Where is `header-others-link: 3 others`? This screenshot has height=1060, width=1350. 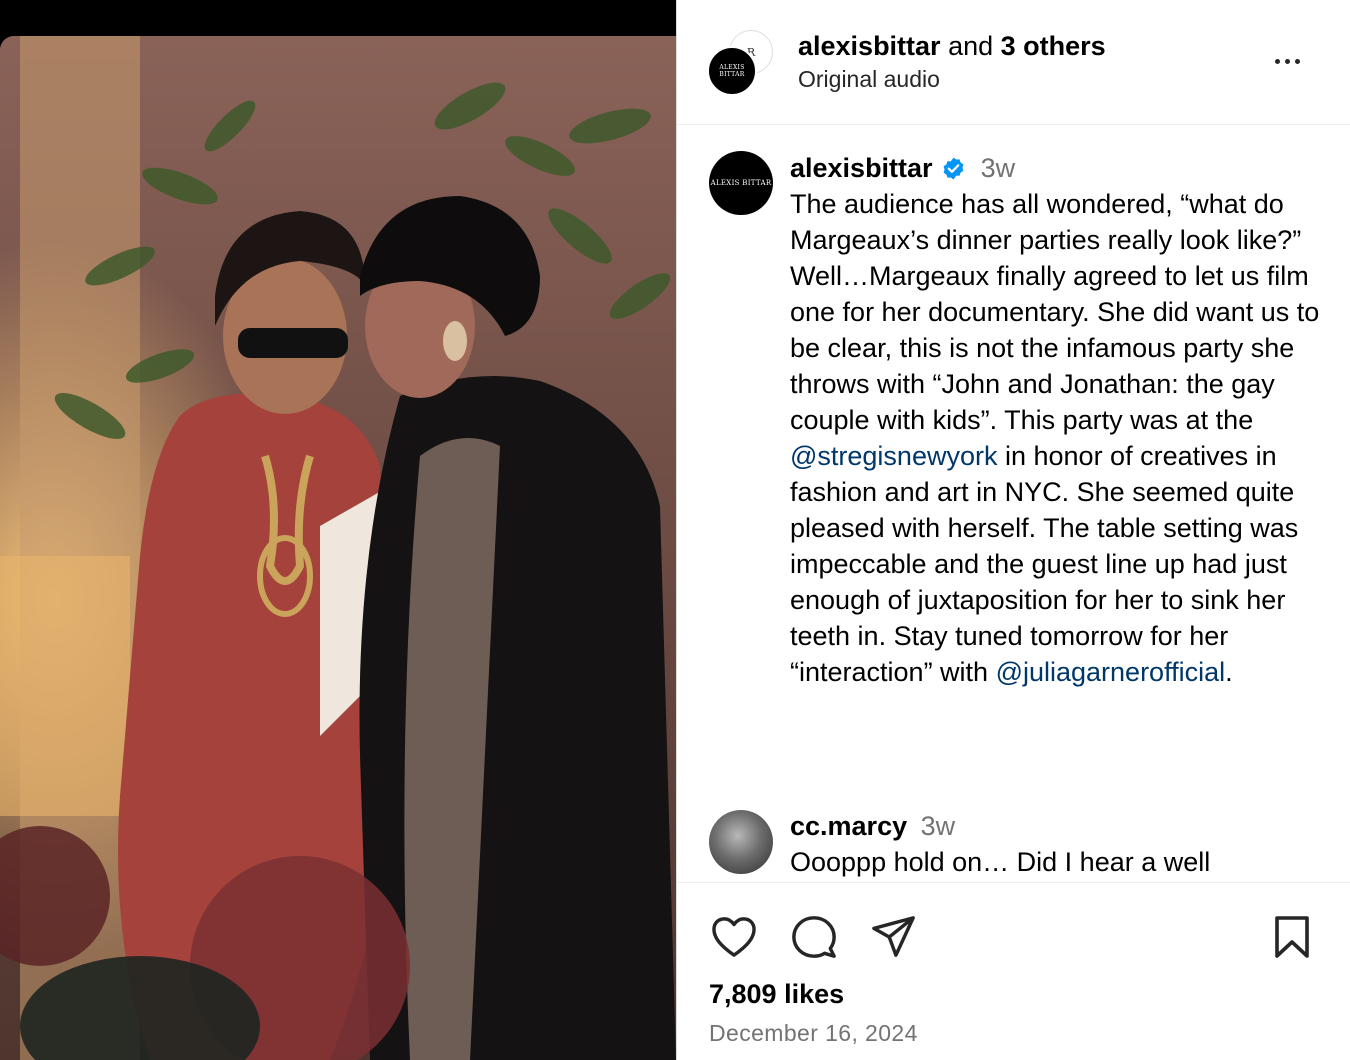
header-others-link: 3 others is located at coordinates (1053, 46).